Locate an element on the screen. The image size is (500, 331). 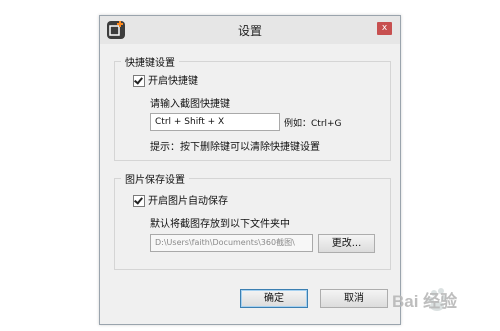
baidu-jingyan-watermark: Bai 经验 is located at coordinates (425, 299).